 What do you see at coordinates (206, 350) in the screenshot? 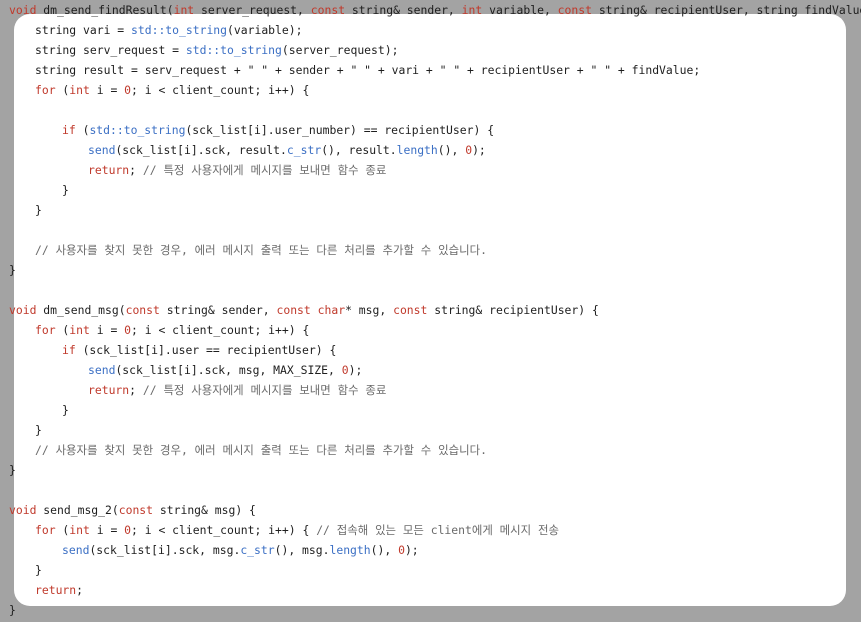
I see `code-token: (sck_list[i].user == recipientUser) {` at bounding box center [206, 350].